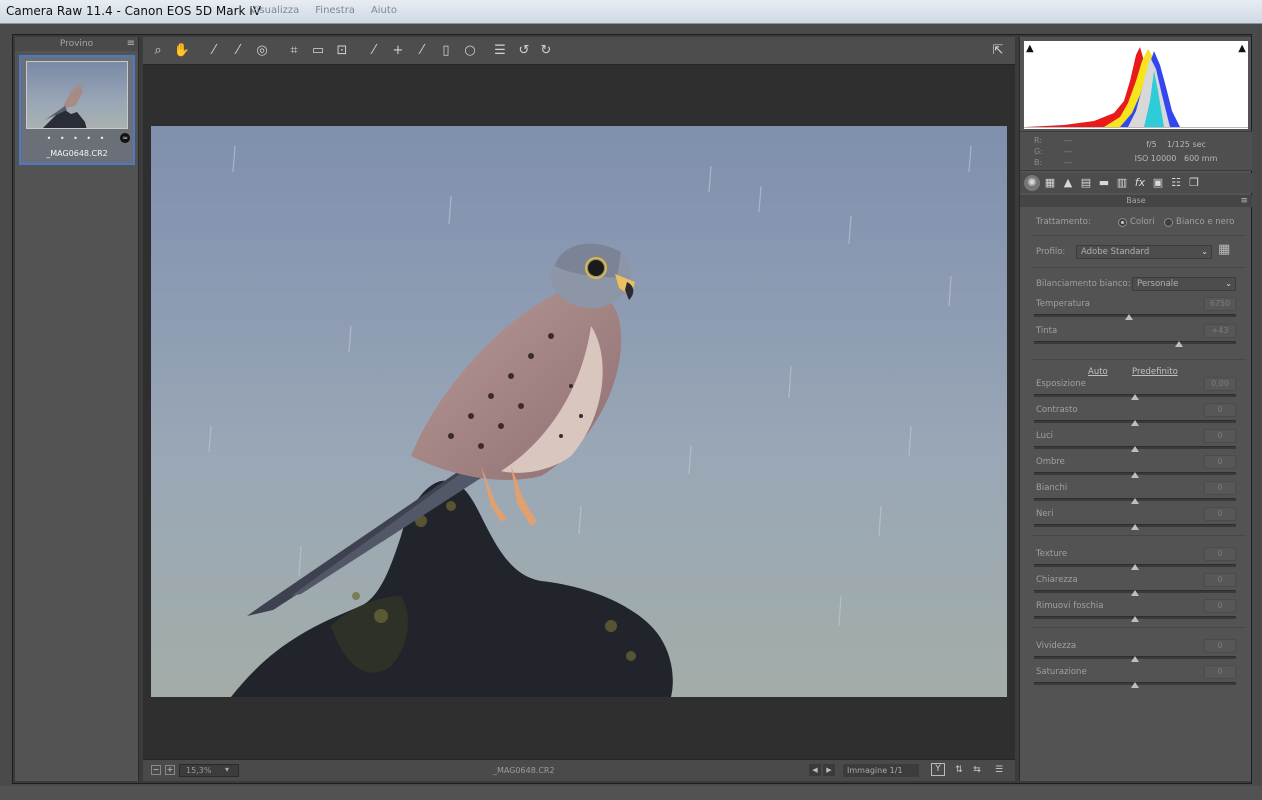 This screenshot has width=1262, height=800. I want to click on profile-browser-icon: ▦, so click(1224, 249).